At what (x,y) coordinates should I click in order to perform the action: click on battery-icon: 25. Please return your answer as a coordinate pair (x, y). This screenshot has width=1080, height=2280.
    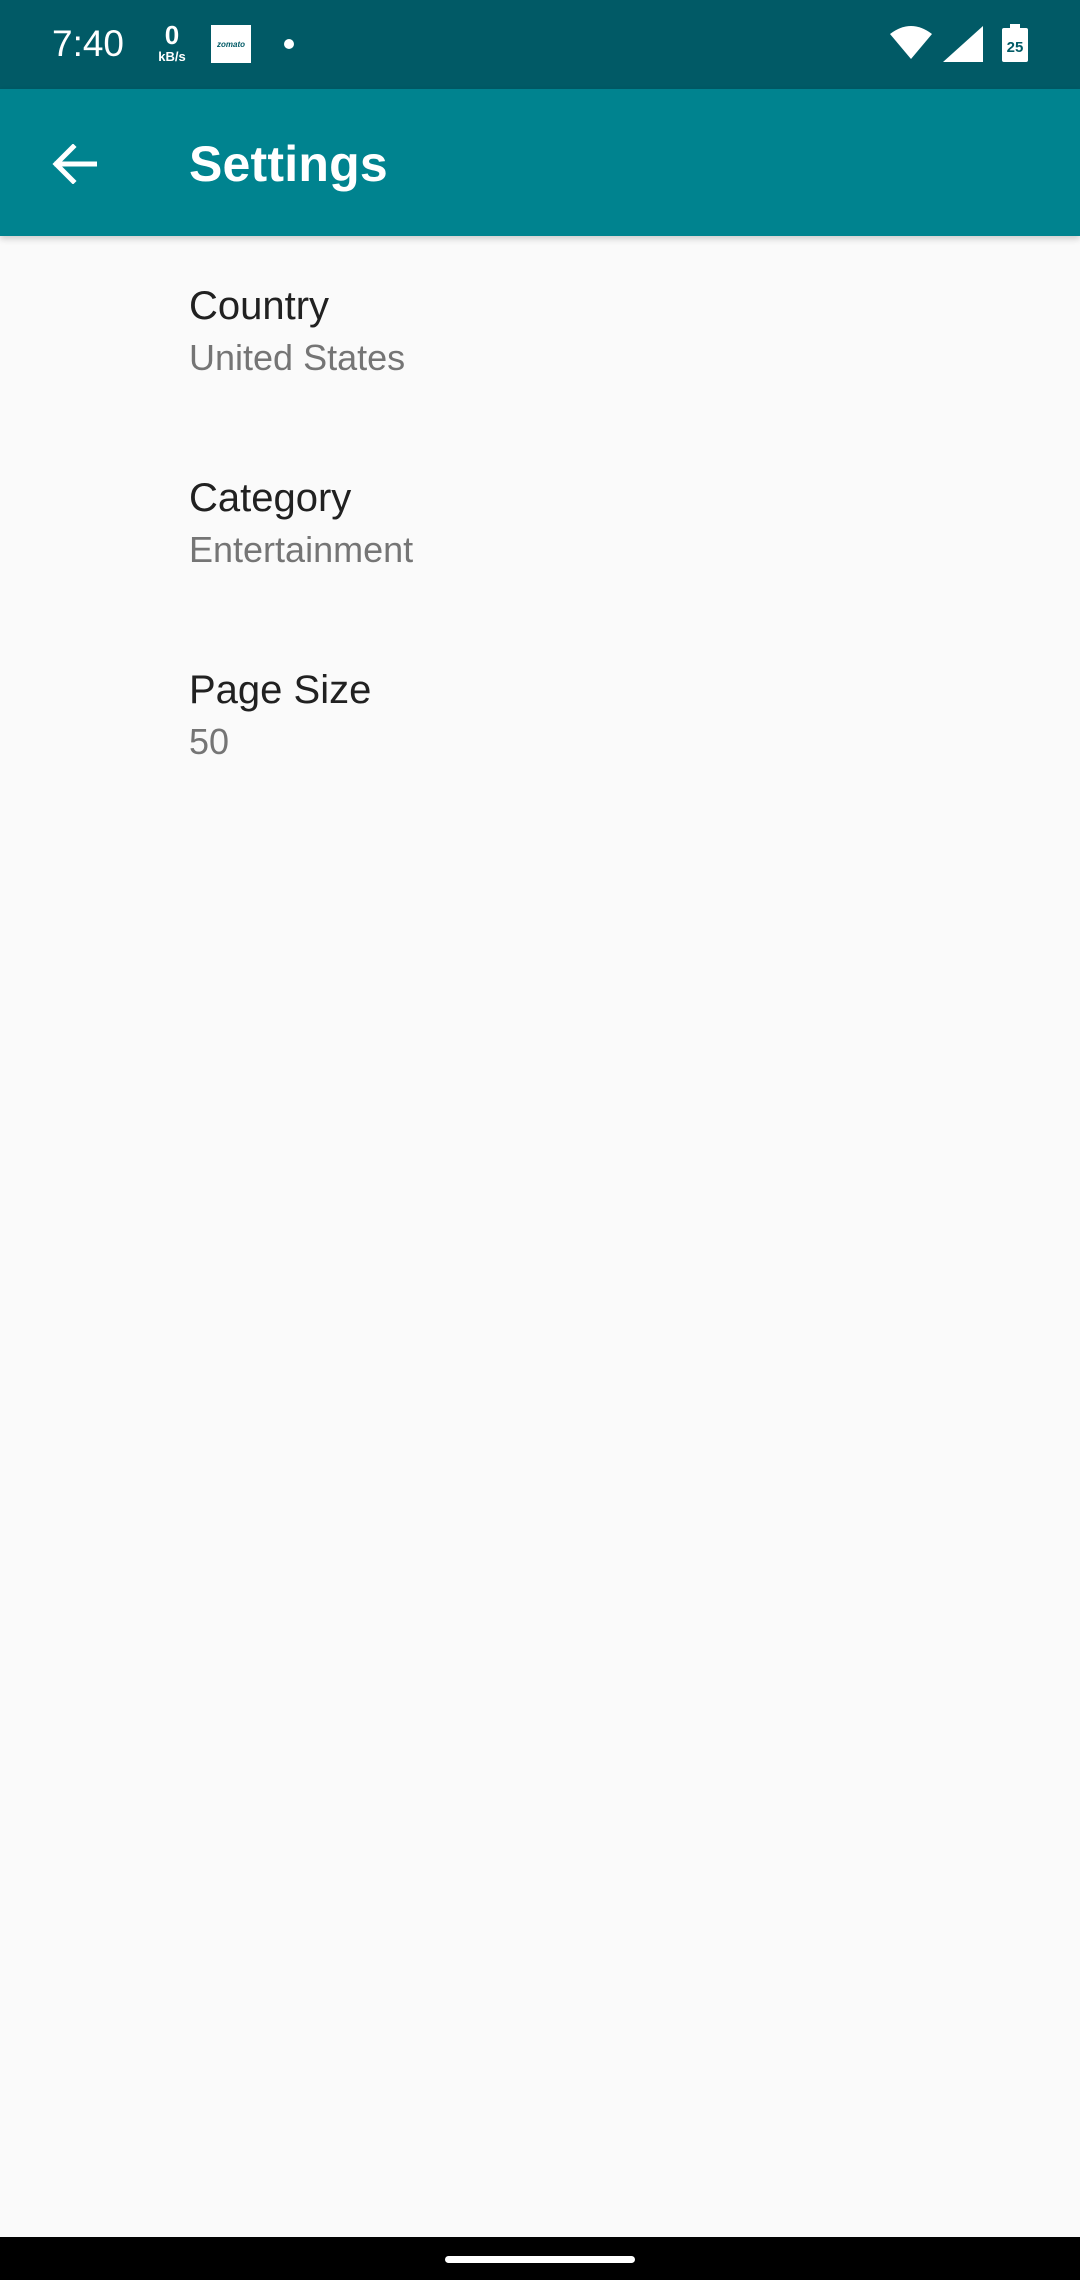
    Looking at the image, I should click on (1015, 43).